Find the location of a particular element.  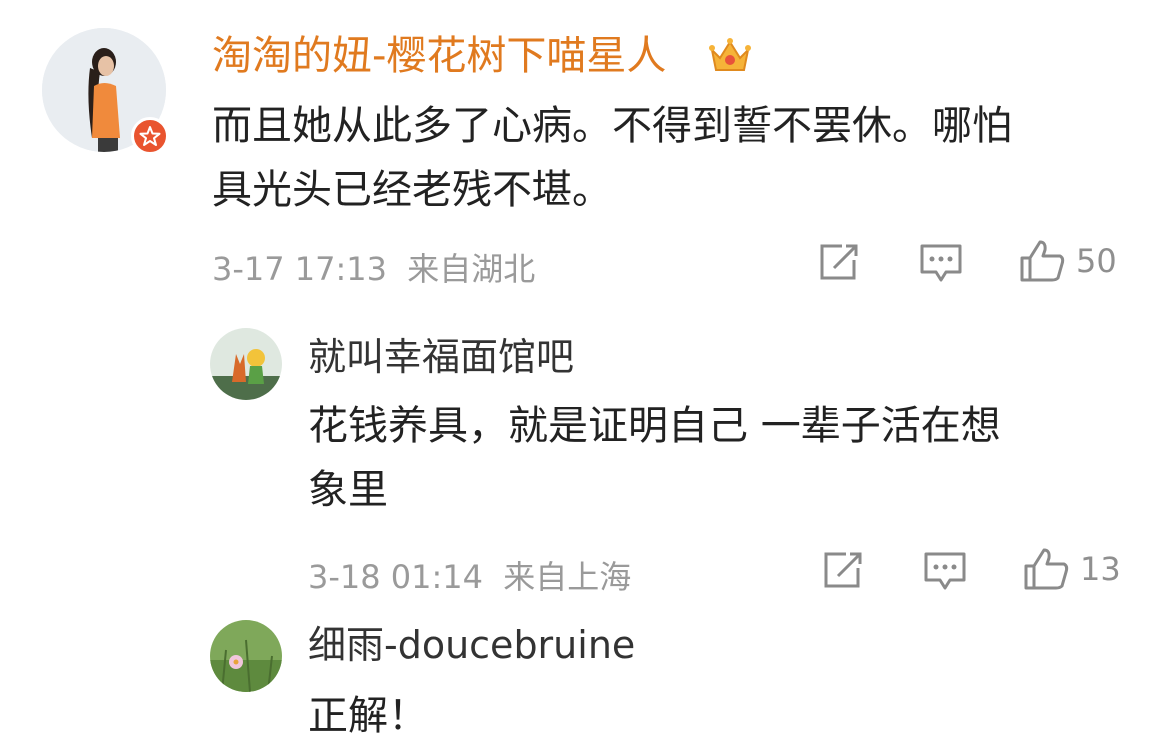

comment-text: 而且她从此多了心病。不得到誓不罢休。哪怕 具光头已经老残不堪。 is located at coordinates (682, 158).